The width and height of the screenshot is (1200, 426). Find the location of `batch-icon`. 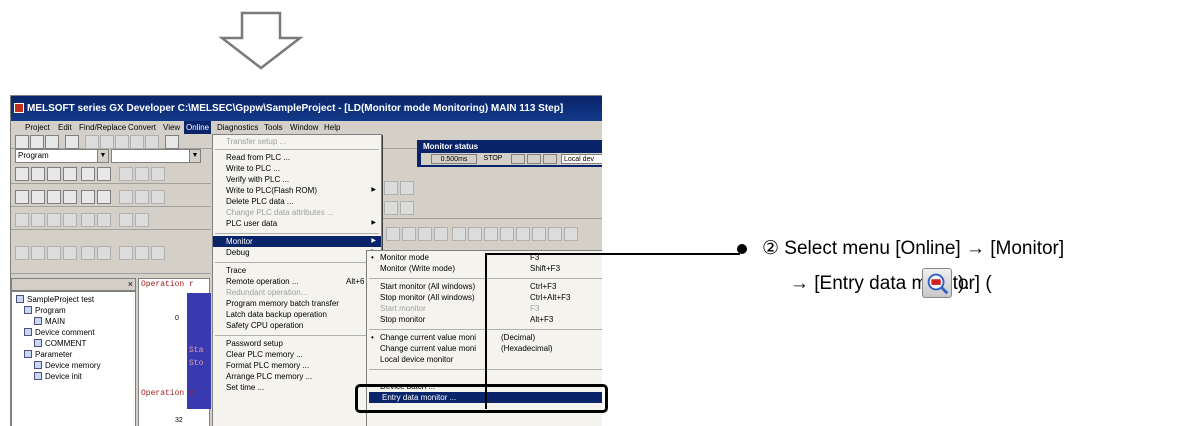

batch-icon is located at coordinates (158, 197).